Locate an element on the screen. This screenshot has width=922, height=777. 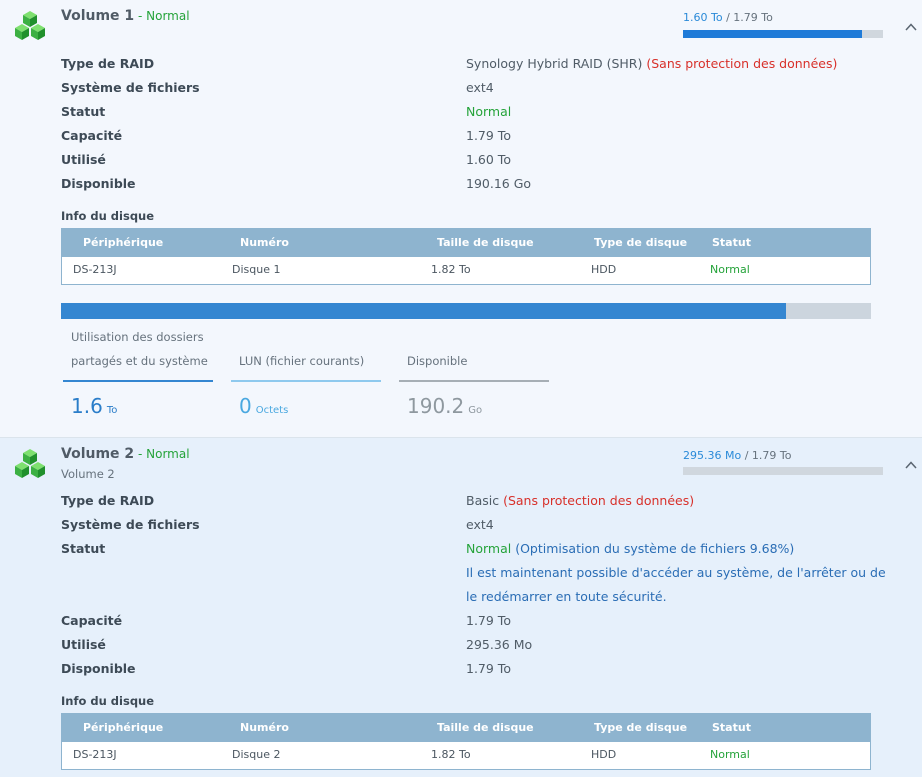
raid-type-value: Basic (Sans protection des données) is located at coordinates (580, 500).